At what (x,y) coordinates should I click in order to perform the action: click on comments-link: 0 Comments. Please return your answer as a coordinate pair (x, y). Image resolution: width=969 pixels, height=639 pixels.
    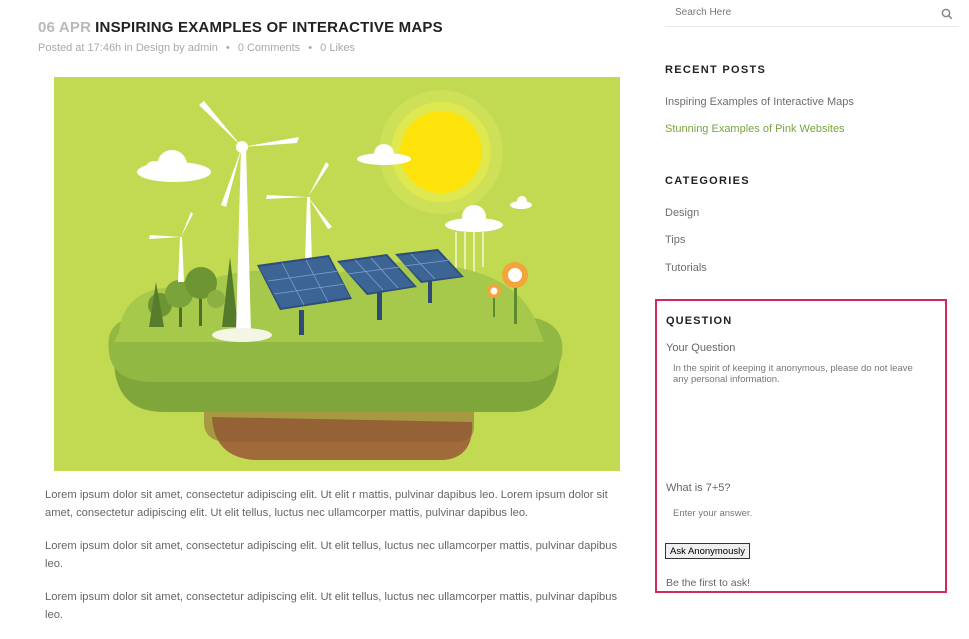
    Looking at the image, I should click on (269, 48).